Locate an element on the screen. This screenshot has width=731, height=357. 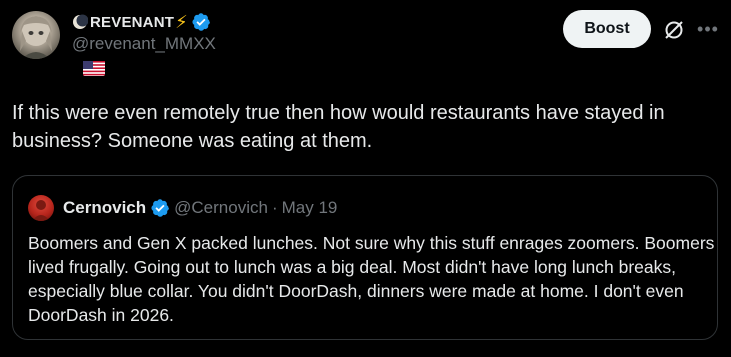
author-display-name: REVENANT is located at coordinates (132, 22).